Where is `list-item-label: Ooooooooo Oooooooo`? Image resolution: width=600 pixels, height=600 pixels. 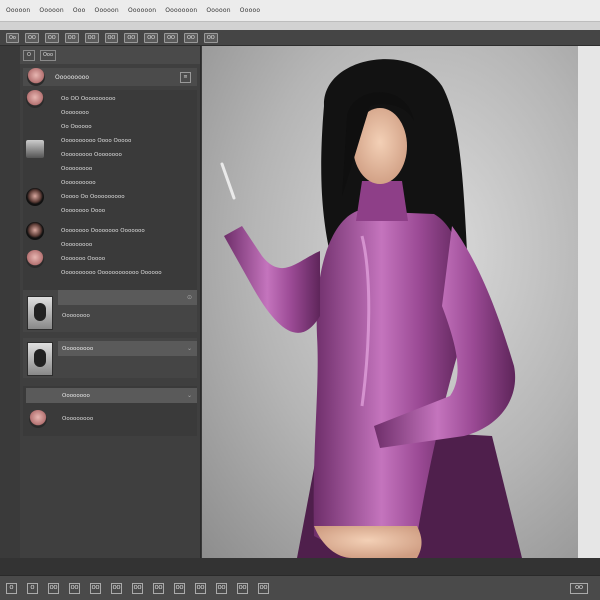 list-item-label: Ooooooooo Oooooooo is located at coordinates (91, 155).